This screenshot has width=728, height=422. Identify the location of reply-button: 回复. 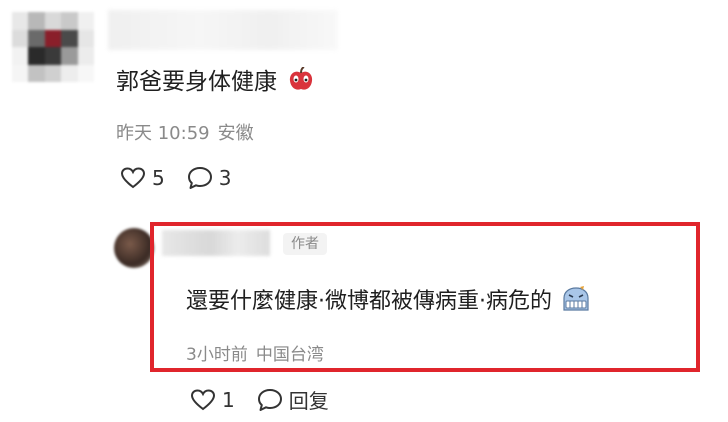
(293, 399).